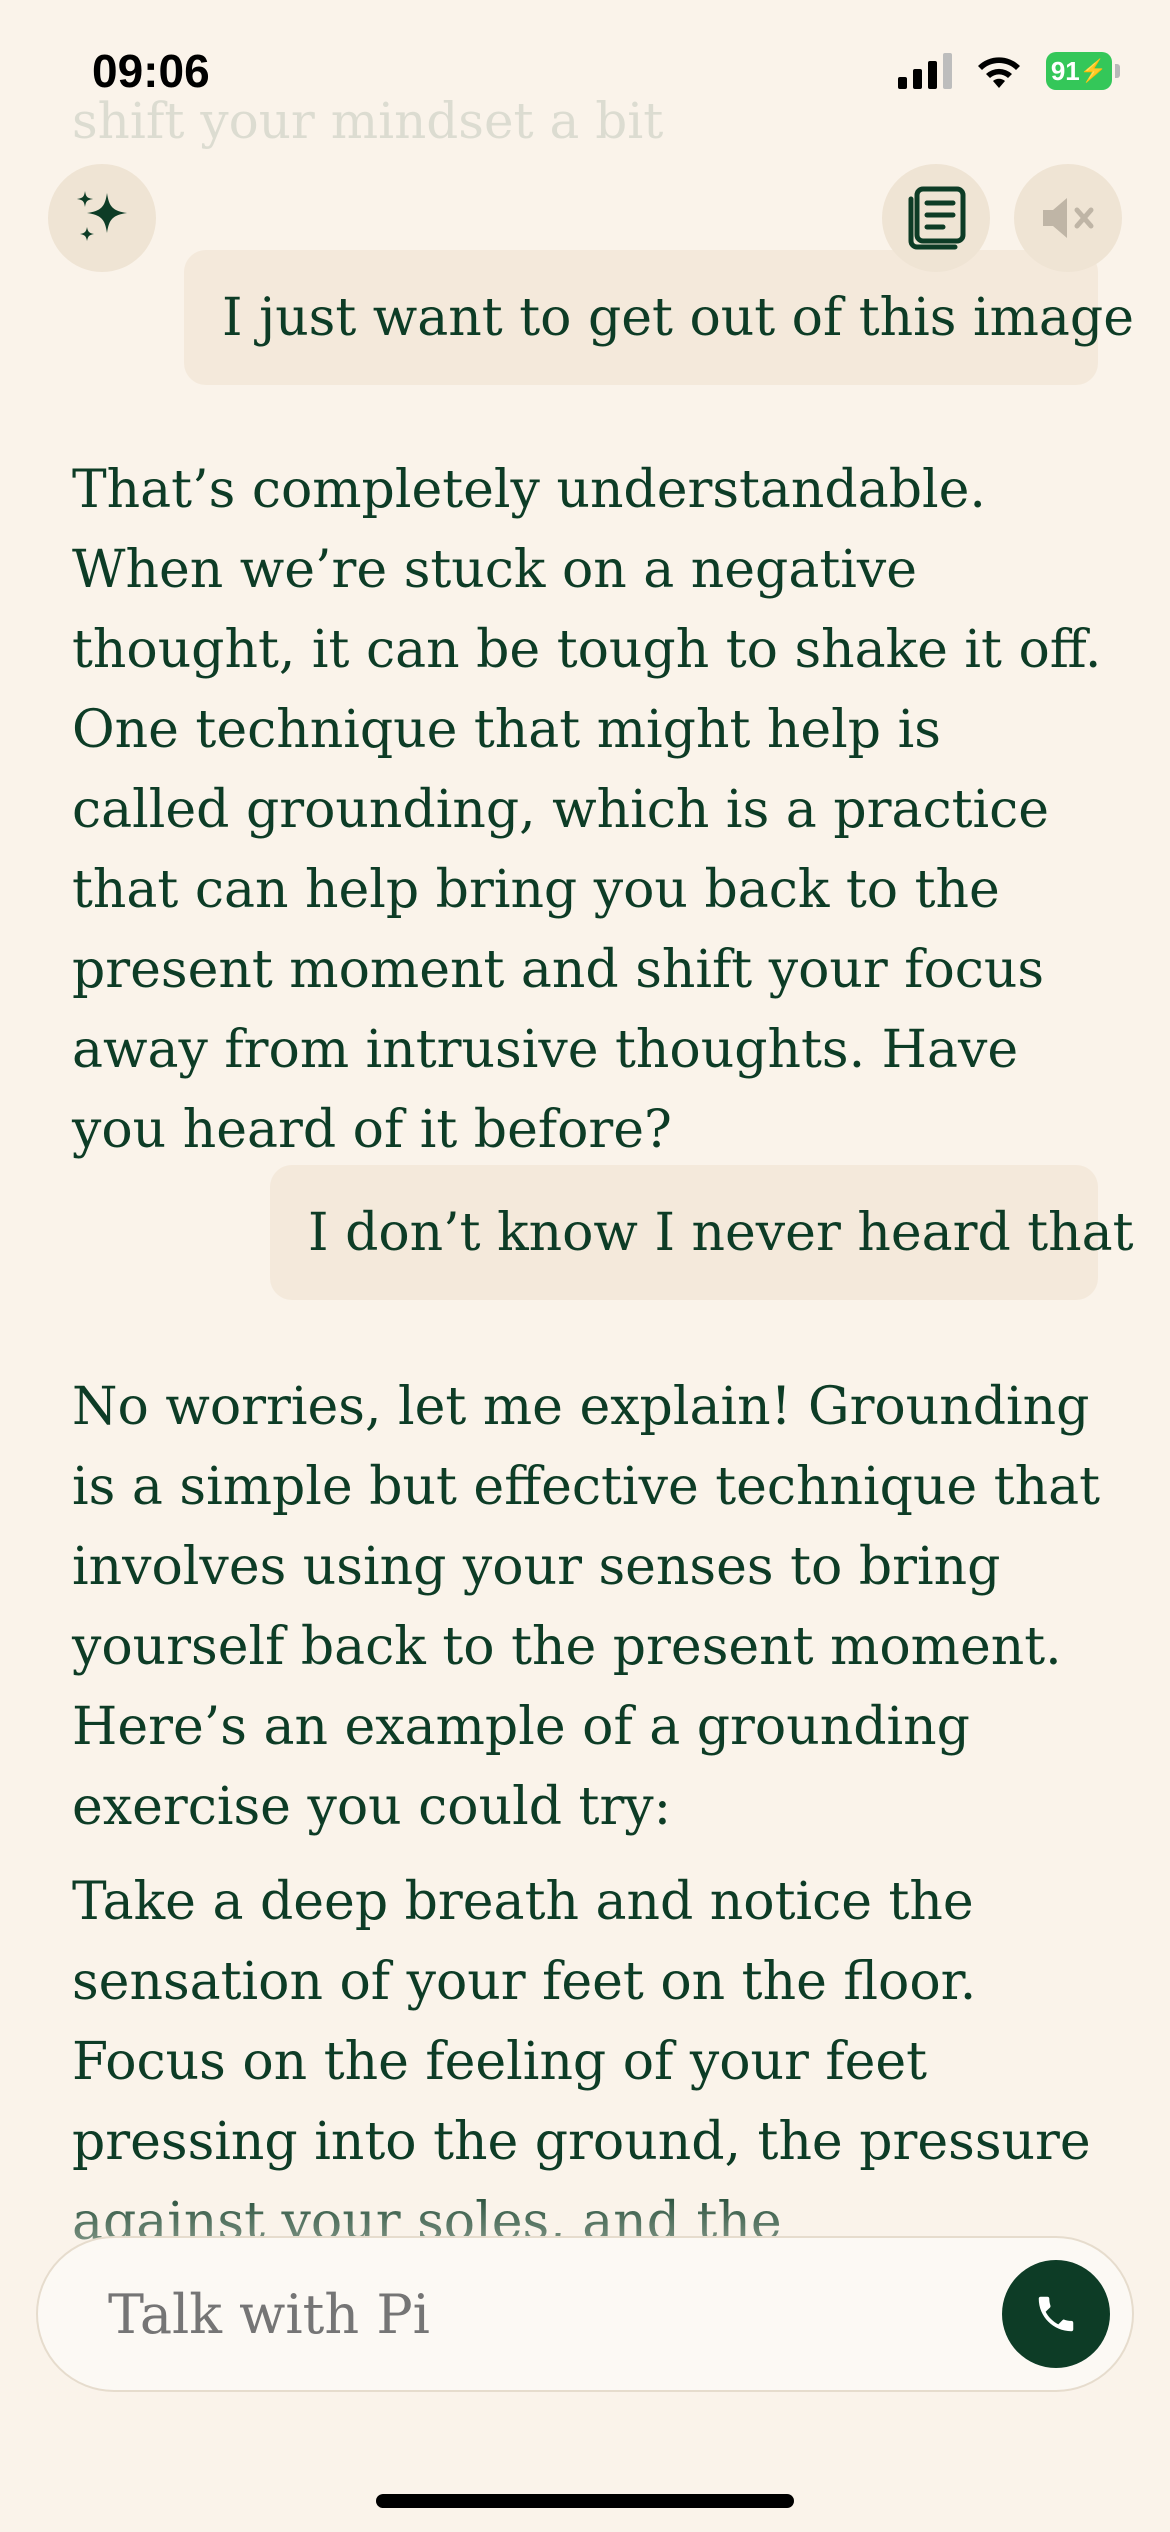 The image size is (1170, 2532). I want to click on message-composer, so click(585, 2314).